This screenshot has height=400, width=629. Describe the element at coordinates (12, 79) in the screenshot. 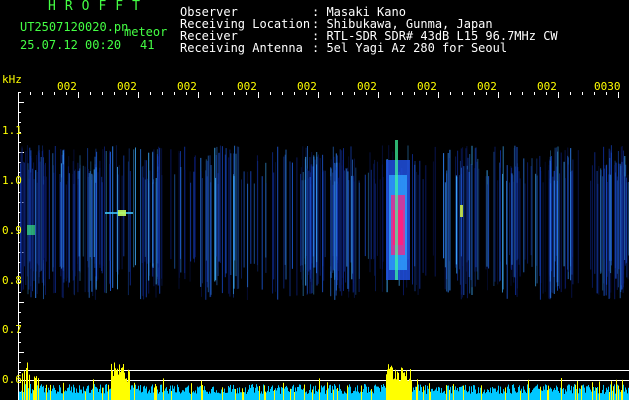

I see `frequency-unit-label: kHz` at that location.